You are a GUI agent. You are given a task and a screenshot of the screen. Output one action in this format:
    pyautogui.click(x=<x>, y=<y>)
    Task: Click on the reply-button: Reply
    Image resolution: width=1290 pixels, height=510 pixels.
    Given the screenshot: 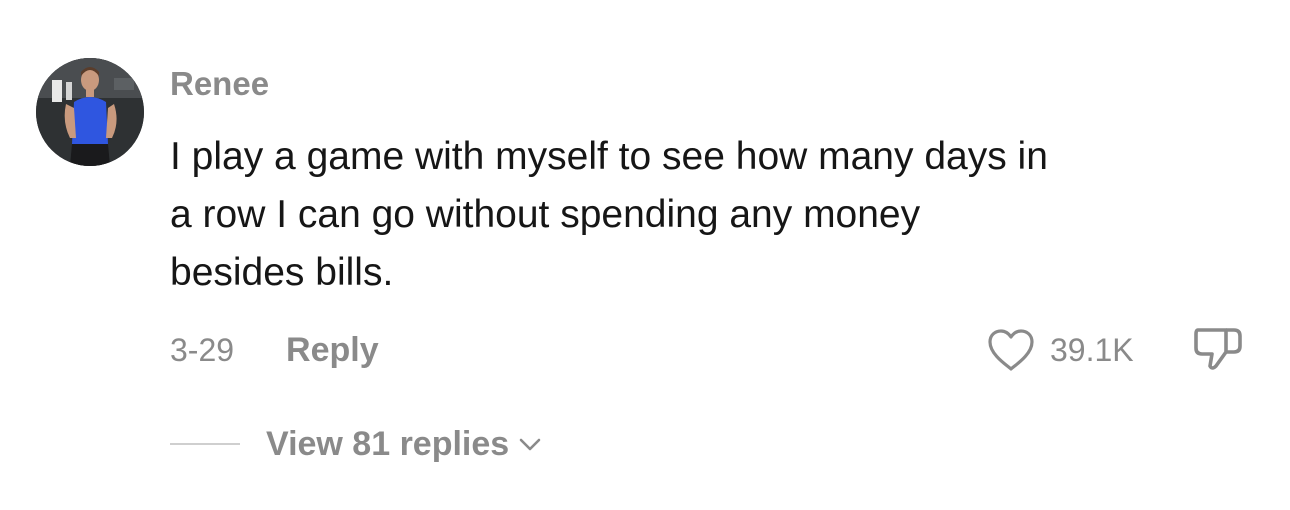 What is the action you would take?
    pyautogui.click(x=332, y=350)
    